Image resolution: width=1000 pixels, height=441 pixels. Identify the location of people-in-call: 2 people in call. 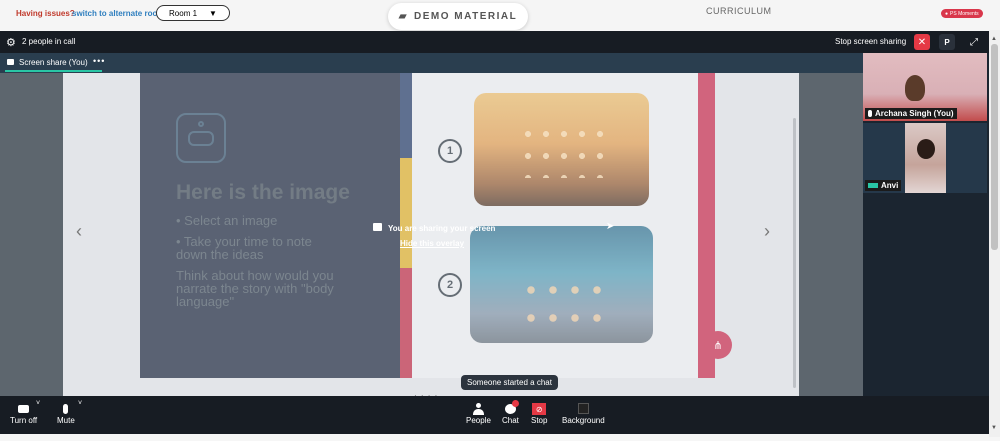
(49, 41).